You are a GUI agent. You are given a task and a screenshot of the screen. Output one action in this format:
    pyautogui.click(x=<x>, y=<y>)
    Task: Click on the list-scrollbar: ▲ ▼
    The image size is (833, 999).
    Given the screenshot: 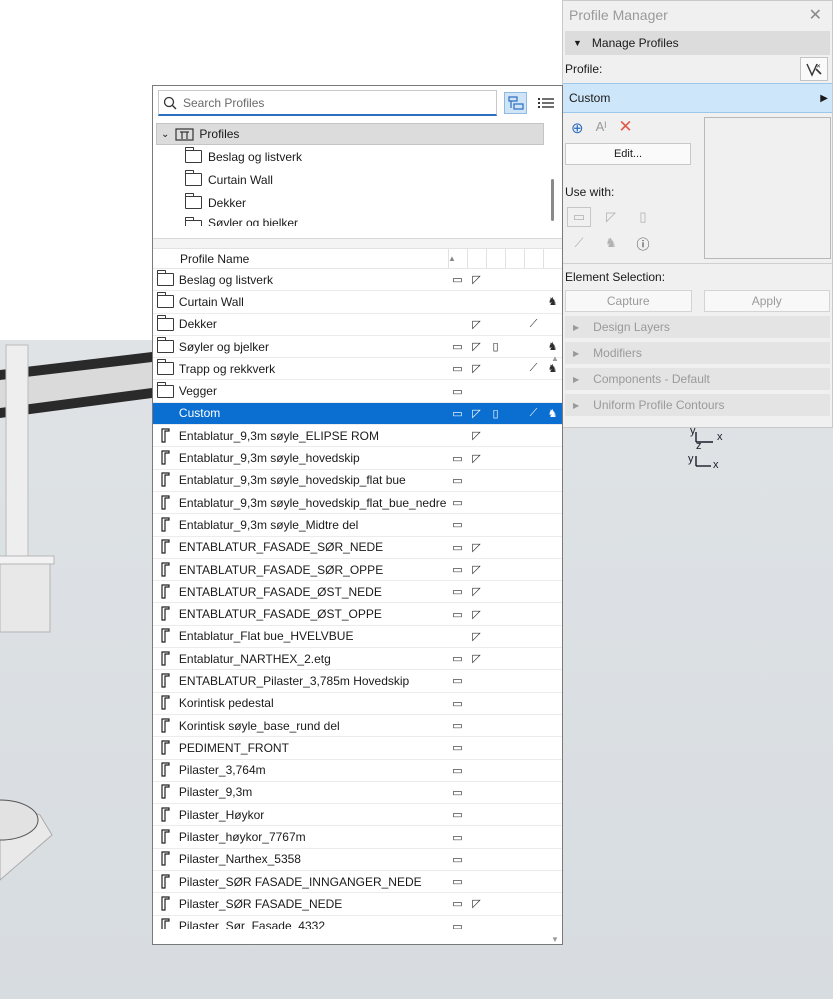 What is the action you would take?
    pyautogui.click(x=555, y=649)
    